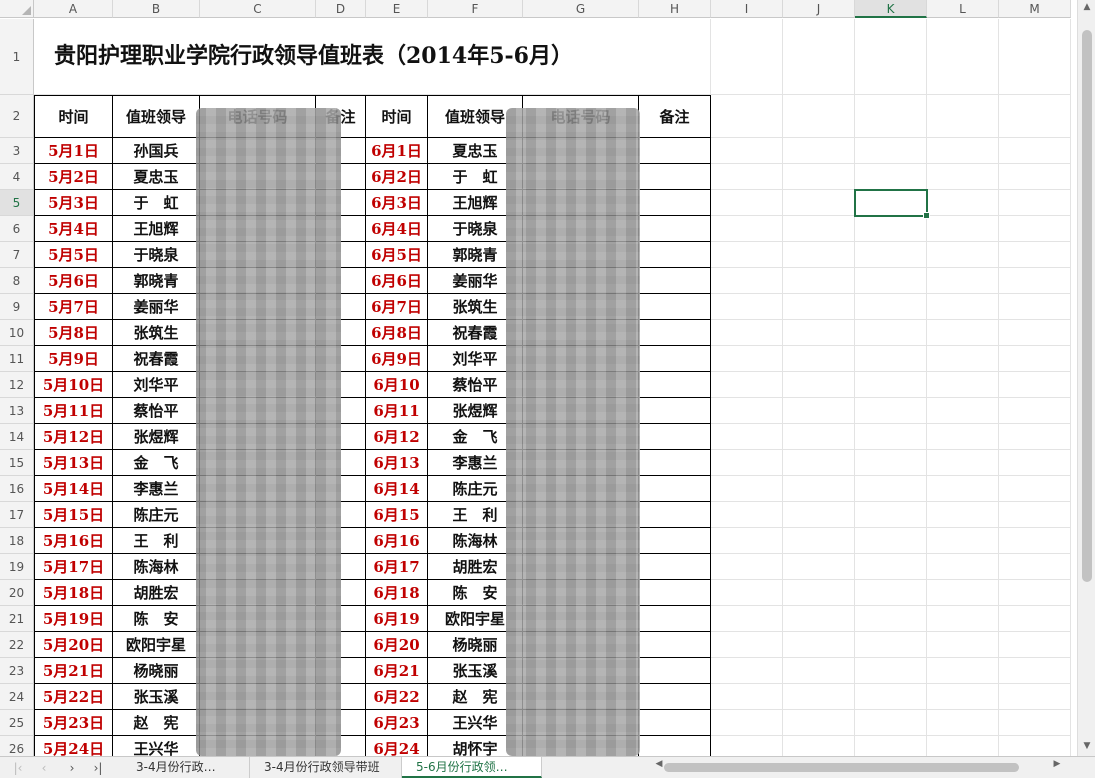 This screenshot has width=1095, height=778. What do you see at coordinates (17, 281) in the screenshot?
I see `row-header-8: 8` at bounding box center [17, 281].